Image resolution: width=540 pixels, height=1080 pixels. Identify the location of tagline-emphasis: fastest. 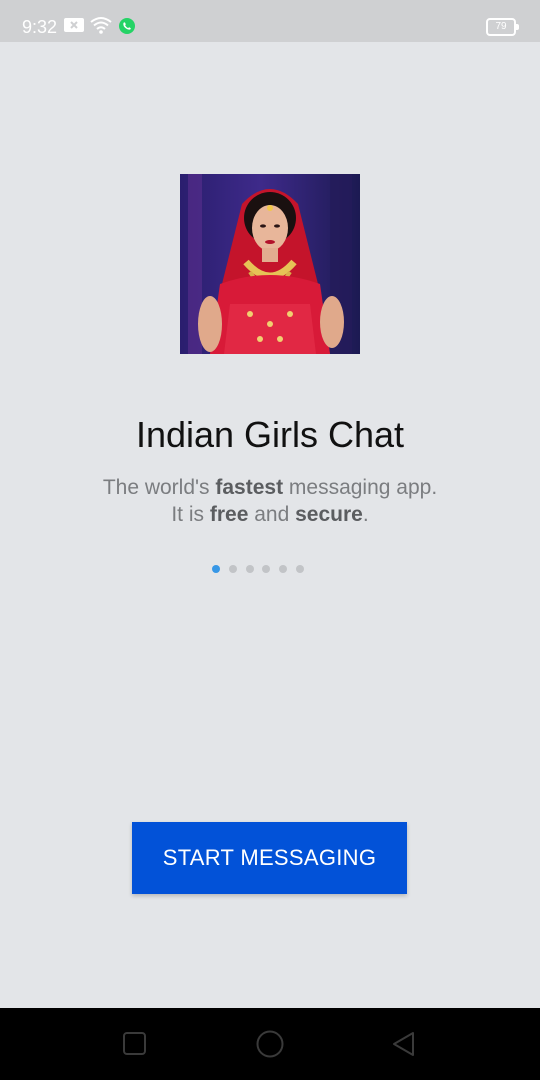
(249, 487).